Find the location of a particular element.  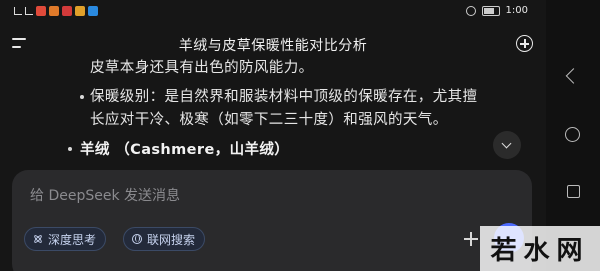

status-icons-right: 1:00 is located at coordinates (496, 10).